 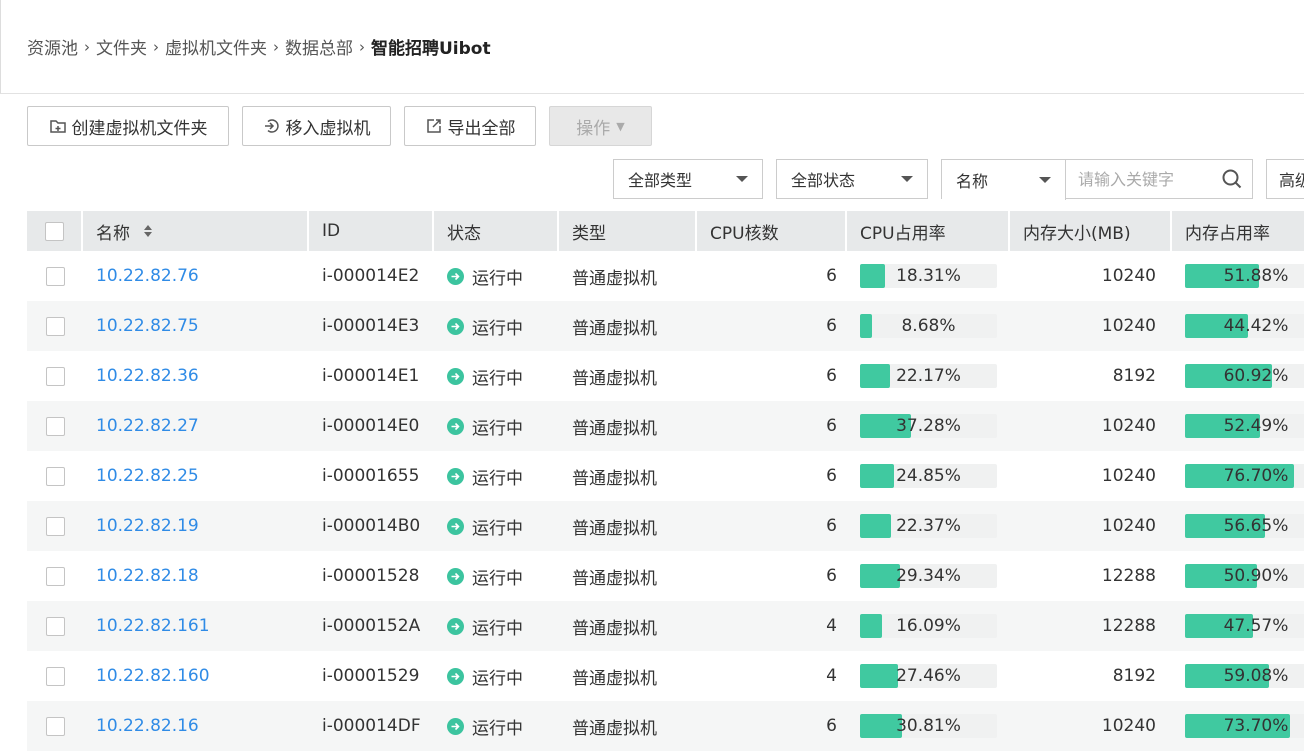 I want to click on sort-icon, so click(x=148, y=231).